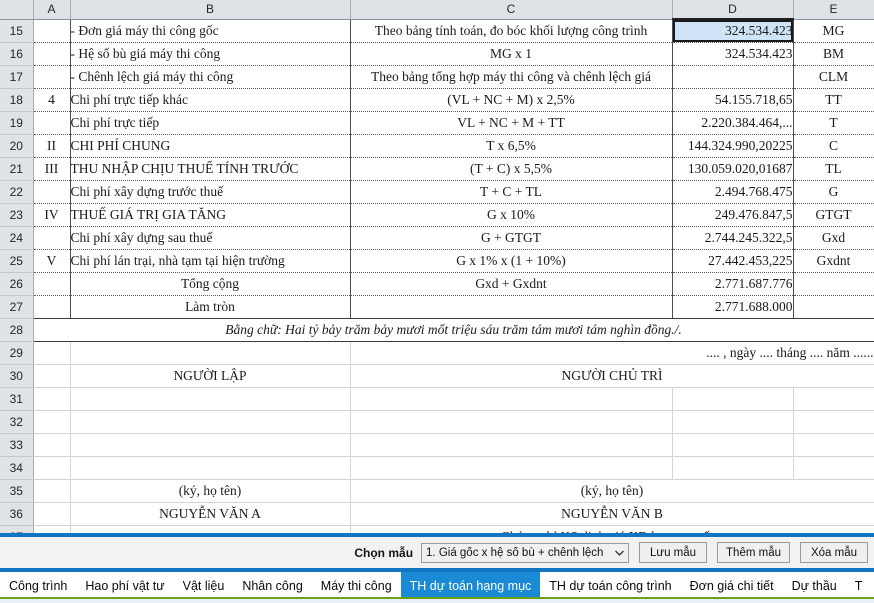 This screenshot has height=603, width=874. What do you see at coordinates (51, 215) in the screenshot?
I see `cell-a: IV` at bounding box center [51, 215].